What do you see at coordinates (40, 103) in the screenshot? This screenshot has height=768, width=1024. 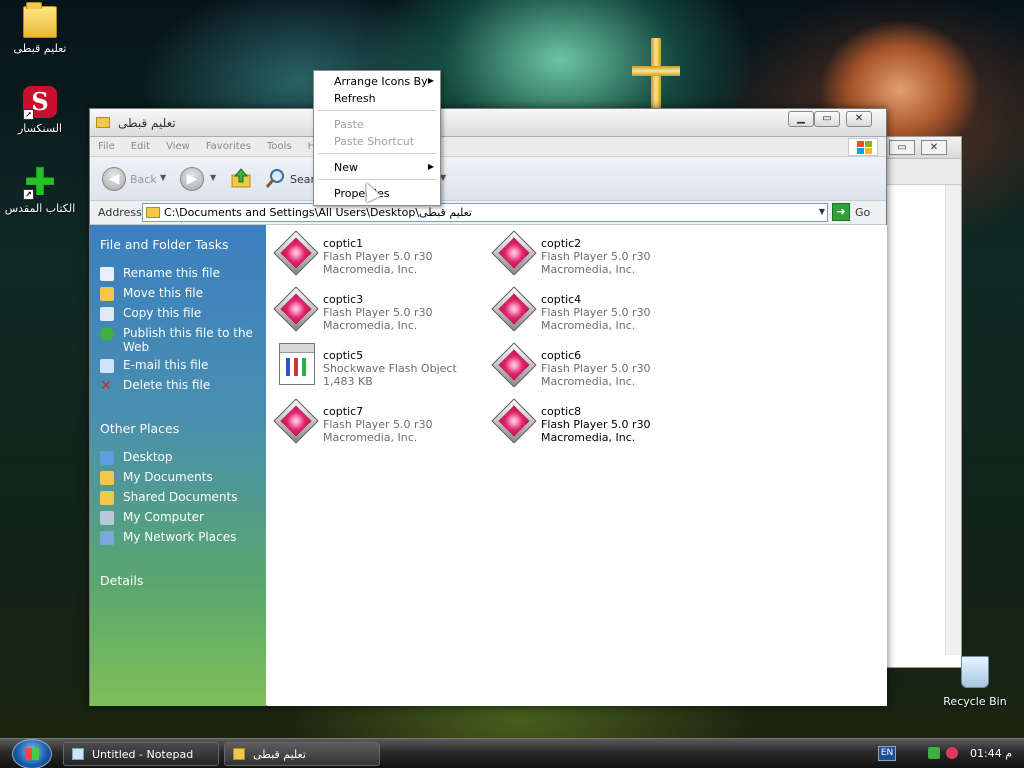 I see `synaxarium-app-icon: S ↗` at bounding box center [40, 103].